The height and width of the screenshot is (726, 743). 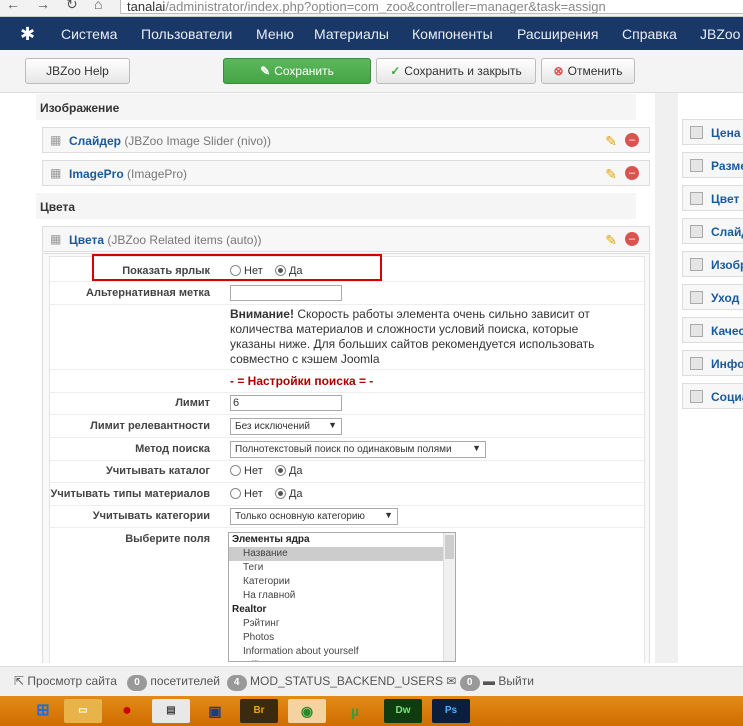 I want to click on menu-item-users: Пользователи, so click(x=186, y=34).